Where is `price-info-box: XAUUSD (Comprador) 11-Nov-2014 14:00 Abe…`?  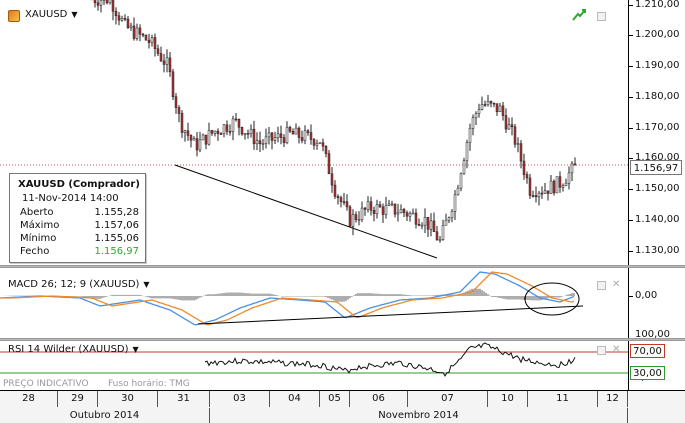
price-info-box: XAUUSD (Comprador) 11-Nov-2014 14:00 Abe… is located at coordinates (77, 218).